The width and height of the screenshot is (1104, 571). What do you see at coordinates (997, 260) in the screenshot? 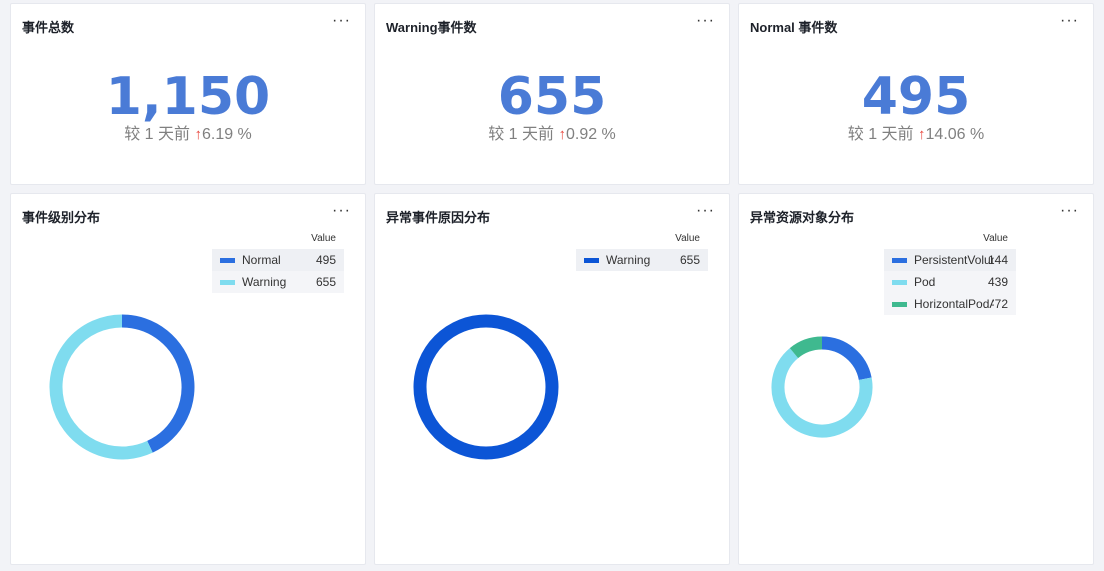
I see `legend-value: 144` at bounding box center [997, 260].